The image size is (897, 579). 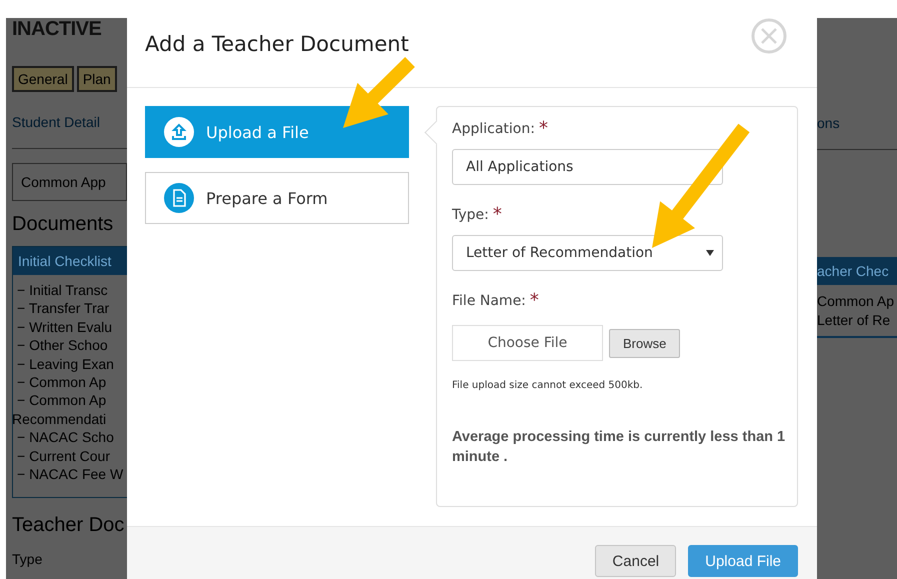 I want to click on checklist-item: − Leaving Exan, so click(x=65, y=364).